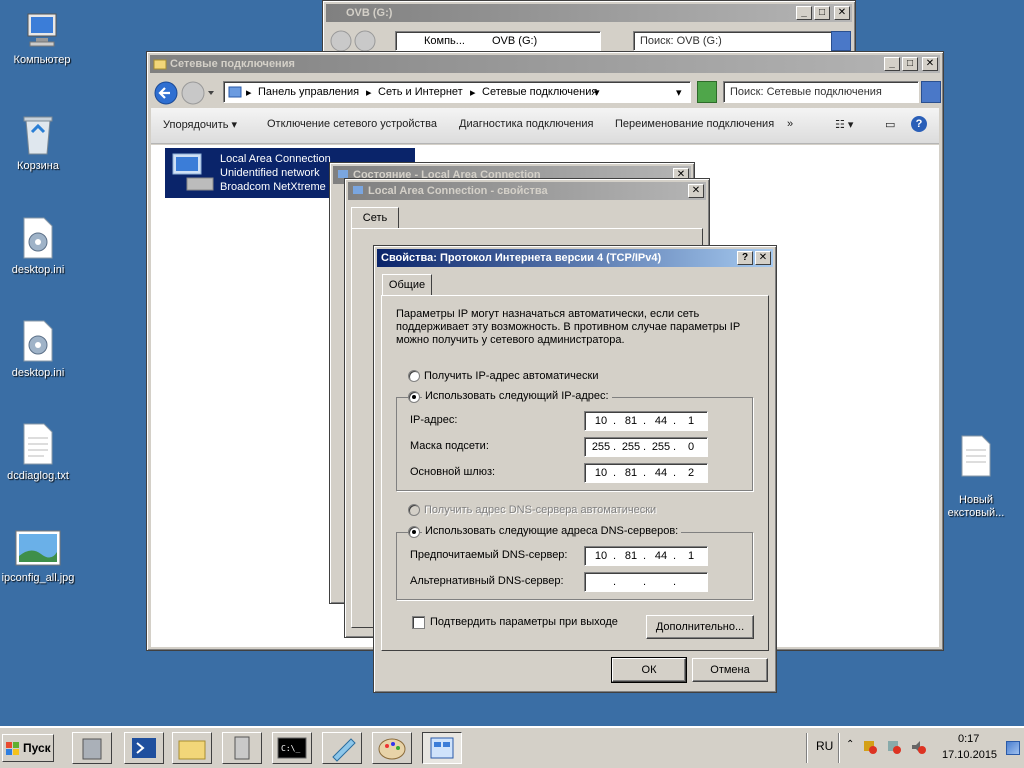 Image resolution: width=1024 pixels, height=768 pixels. I want to click on help-button: ?, so click(745, 258).